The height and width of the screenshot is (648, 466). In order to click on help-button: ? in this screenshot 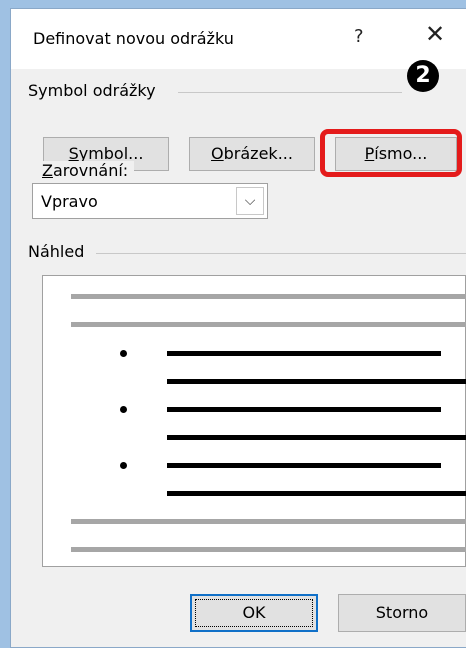, I will do `click(359, 36)`.